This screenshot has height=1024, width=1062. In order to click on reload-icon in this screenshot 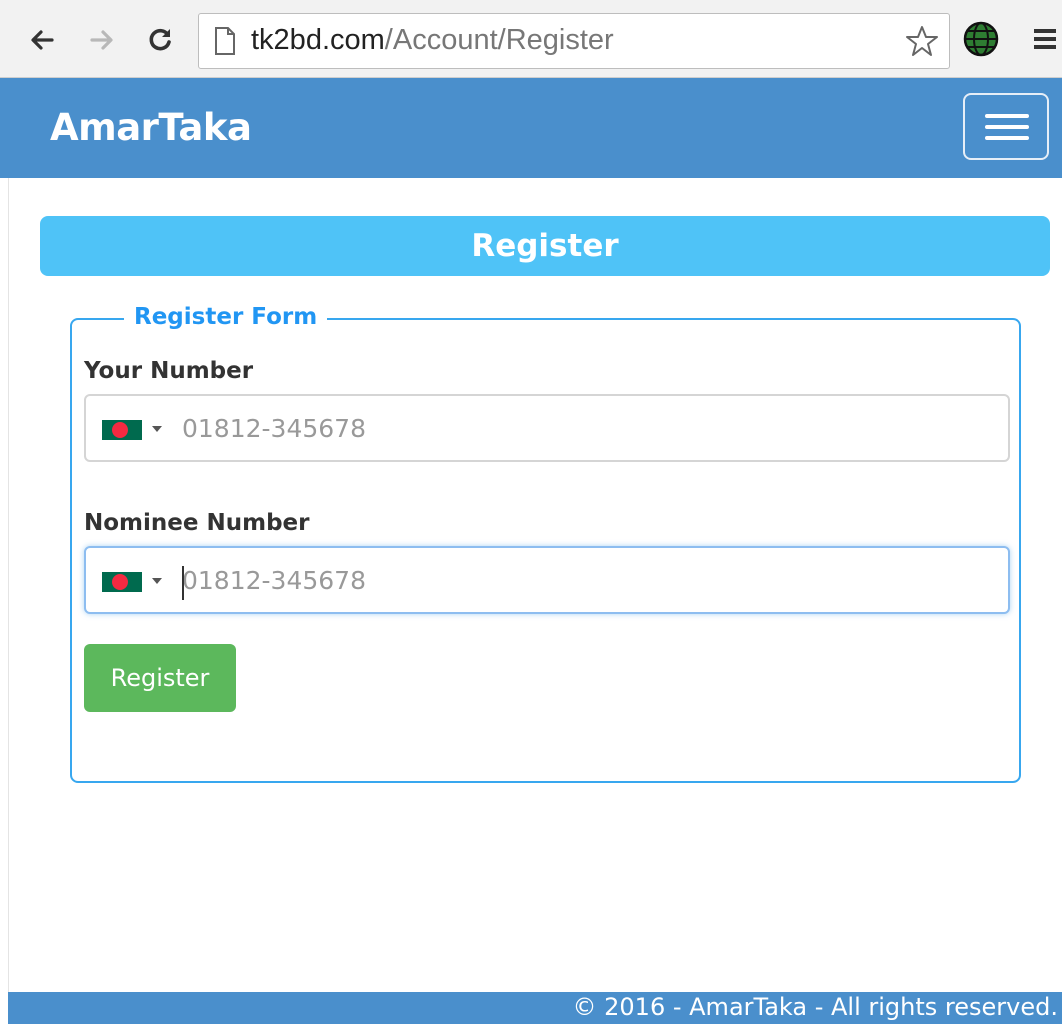, I will do `click(160, 39)`.